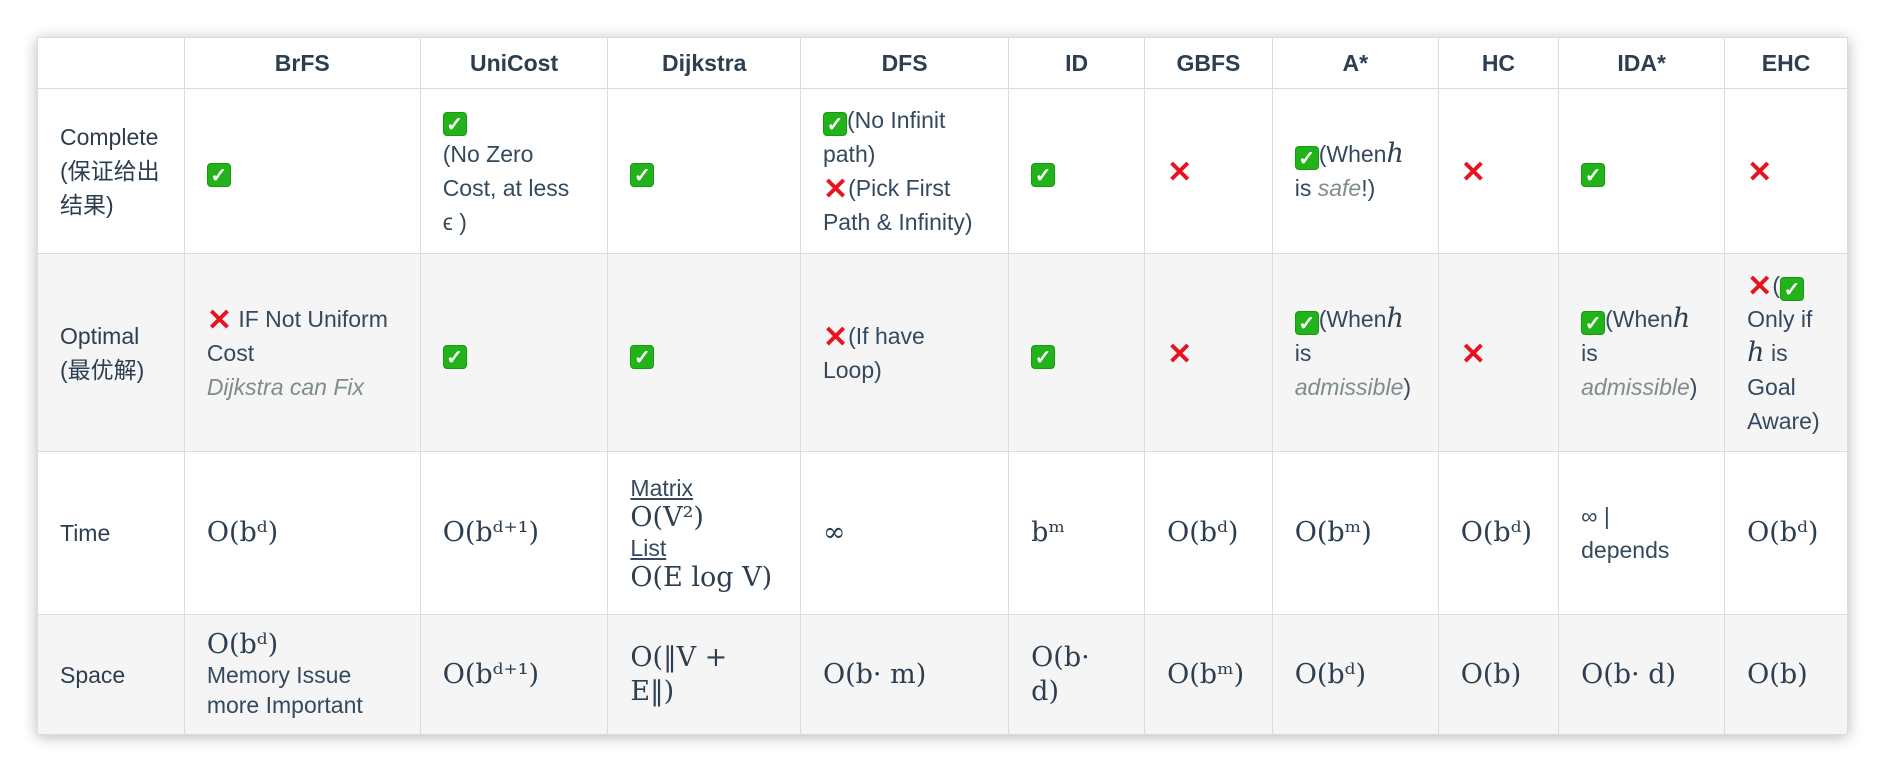 Image resolution: width=1886 pixels, height=774 pixels. What do you see at coordinates (704, 674) in the screenshot?
I see `space-dijkstra: O(‖V + E‖)` at bounding box center [704, 674].